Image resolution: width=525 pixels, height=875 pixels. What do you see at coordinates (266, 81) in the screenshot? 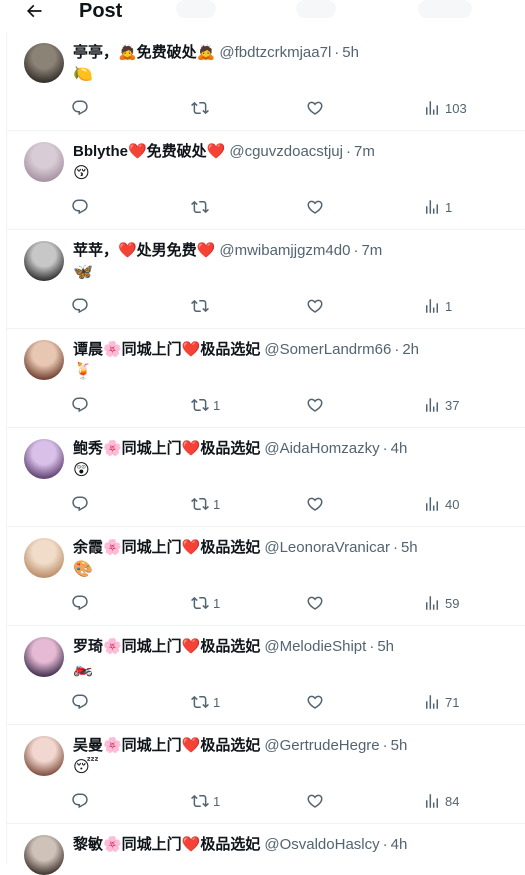
I see `post-item: 亭亭，🙇免费破处🙇 @fbdtzcrkmjaa7l · 5h 🍋 103` at bounding box center [266, 81].